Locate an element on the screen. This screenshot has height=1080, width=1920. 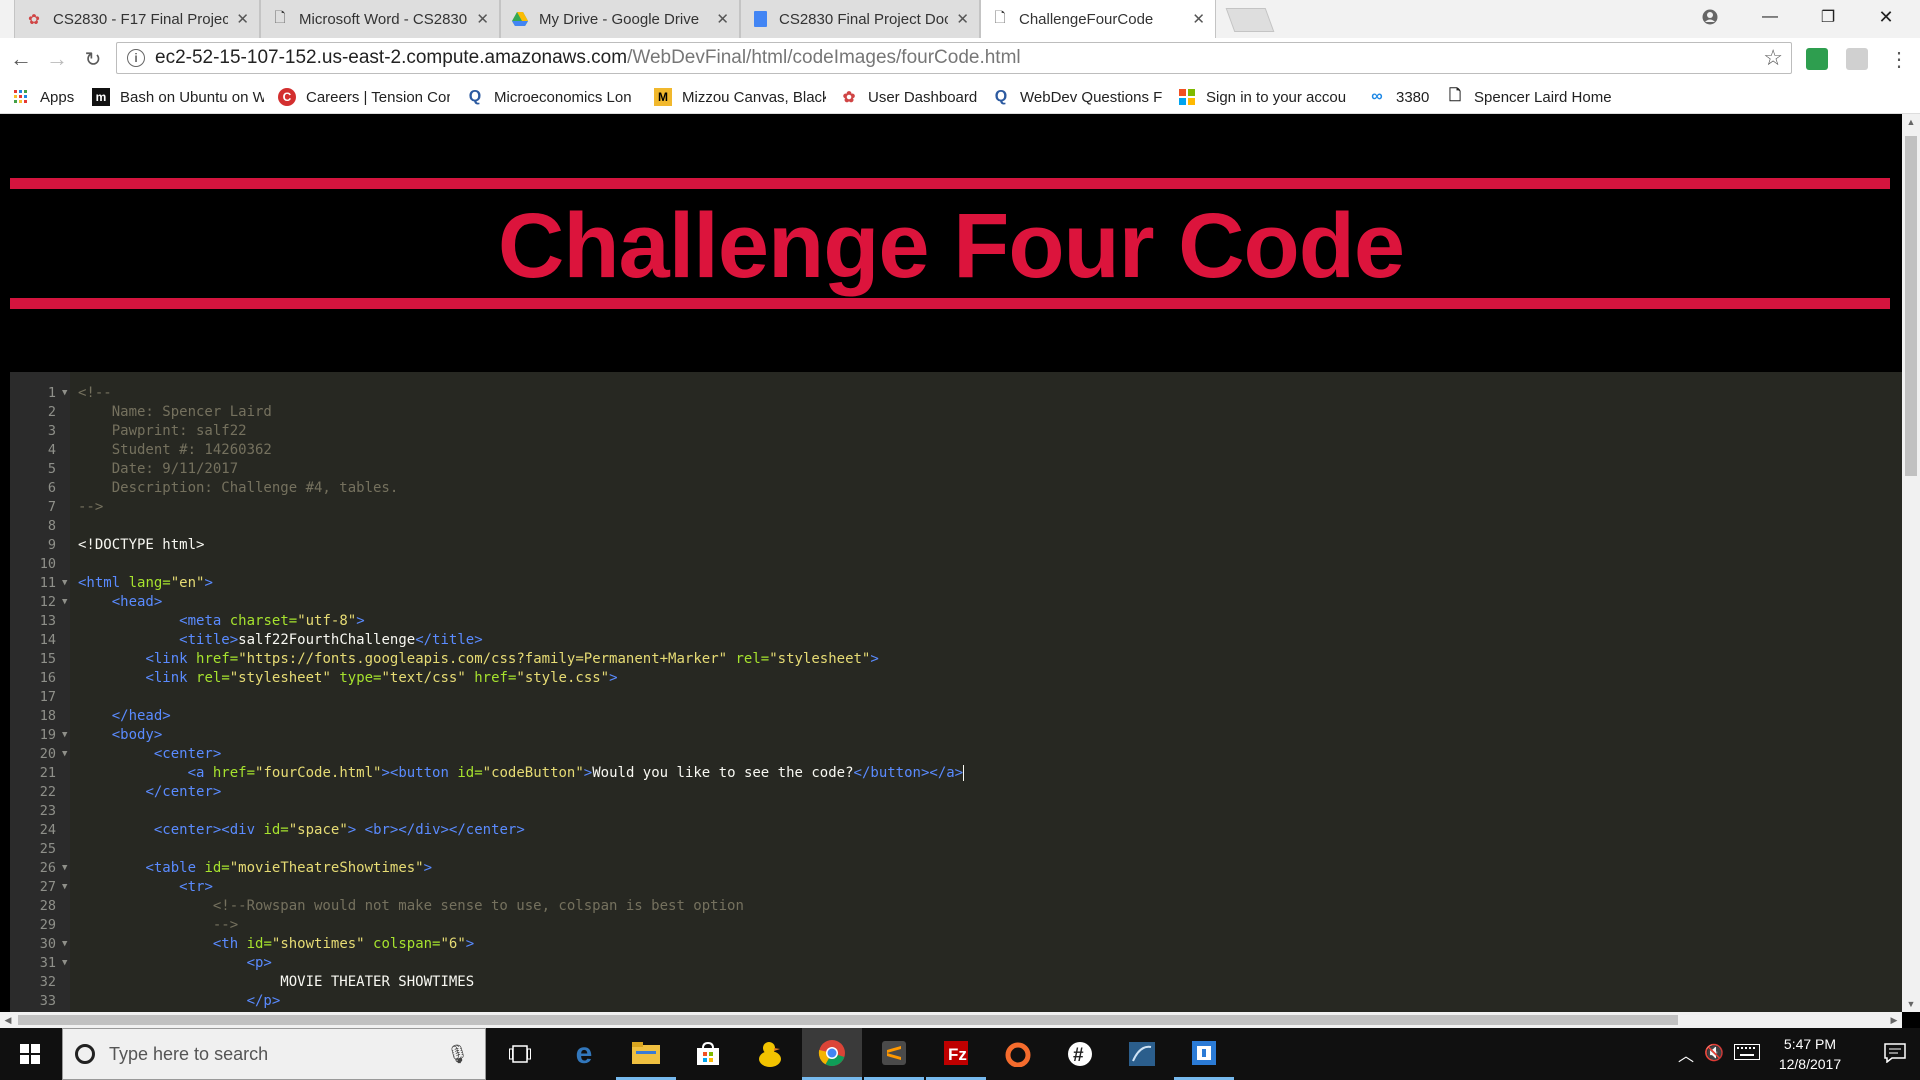
scroll-left-icon: ◀ is located at coordinates (8, 1020).